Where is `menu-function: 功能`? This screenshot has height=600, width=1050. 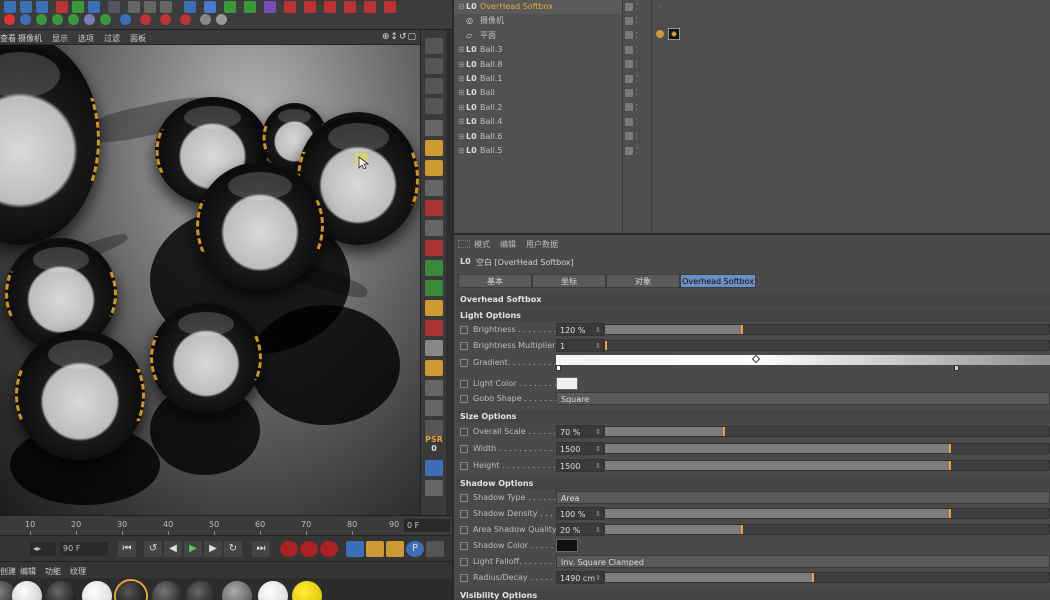
menu-function: 功能 is located at coordinates (53, 571).